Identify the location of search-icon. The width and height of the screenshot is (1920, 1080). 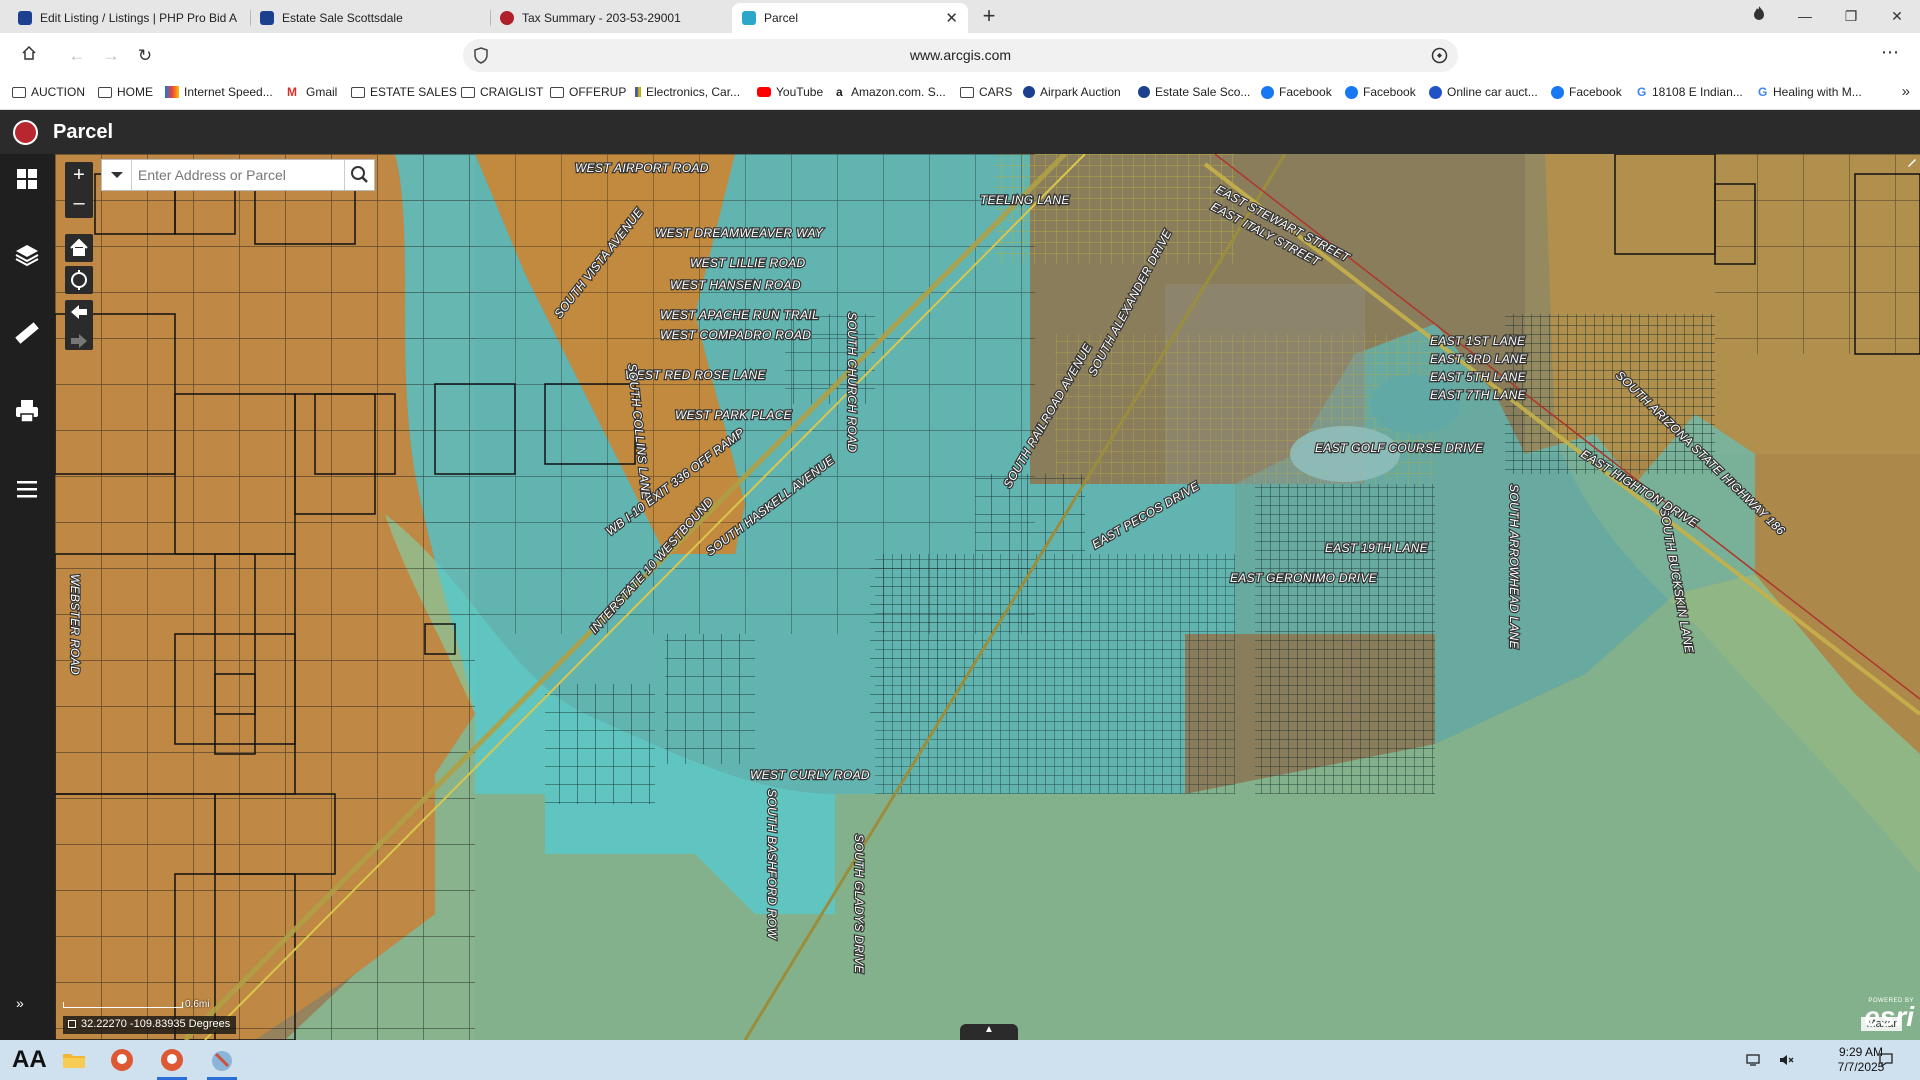
(359, 174).